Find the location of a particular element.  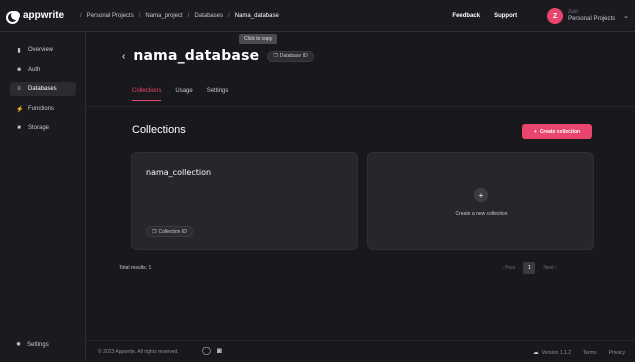

github-icon: ◯ is located at coordinates (206, 350).